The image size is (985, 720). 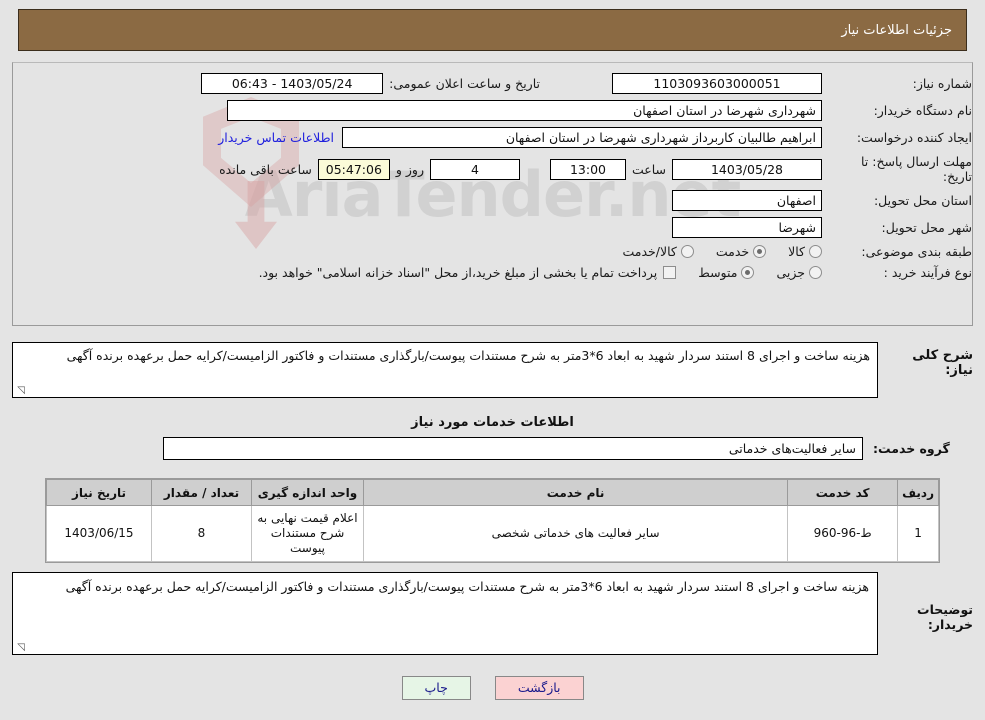 What do you see at coordinates (747, 200) in the screenshot?
I see `delivery-province-field: اصفهان` at bounding box center [747, 200].